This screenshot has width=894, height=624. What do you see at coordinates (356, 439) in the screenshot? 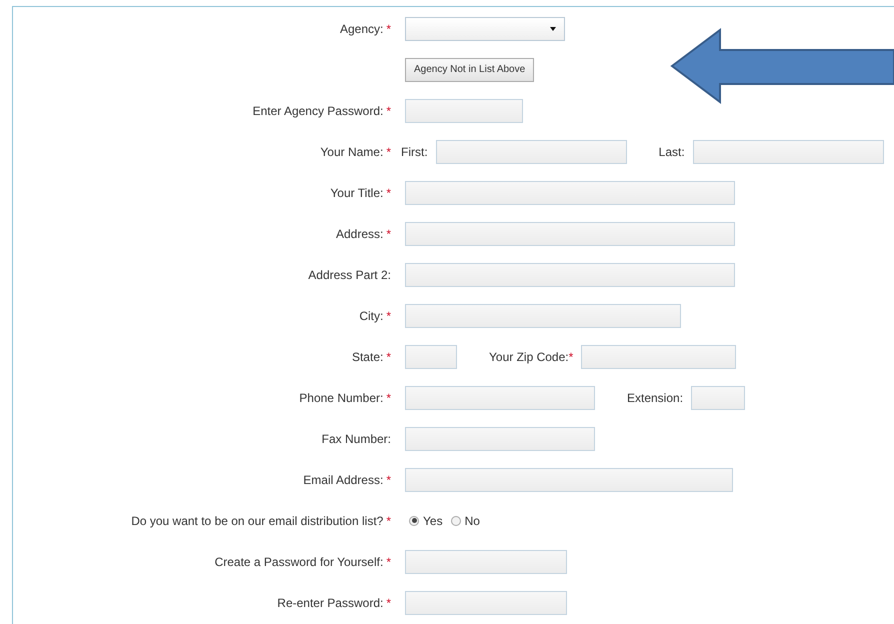
I see `field-label: Fax Number:` at bounding box center [356, 439].